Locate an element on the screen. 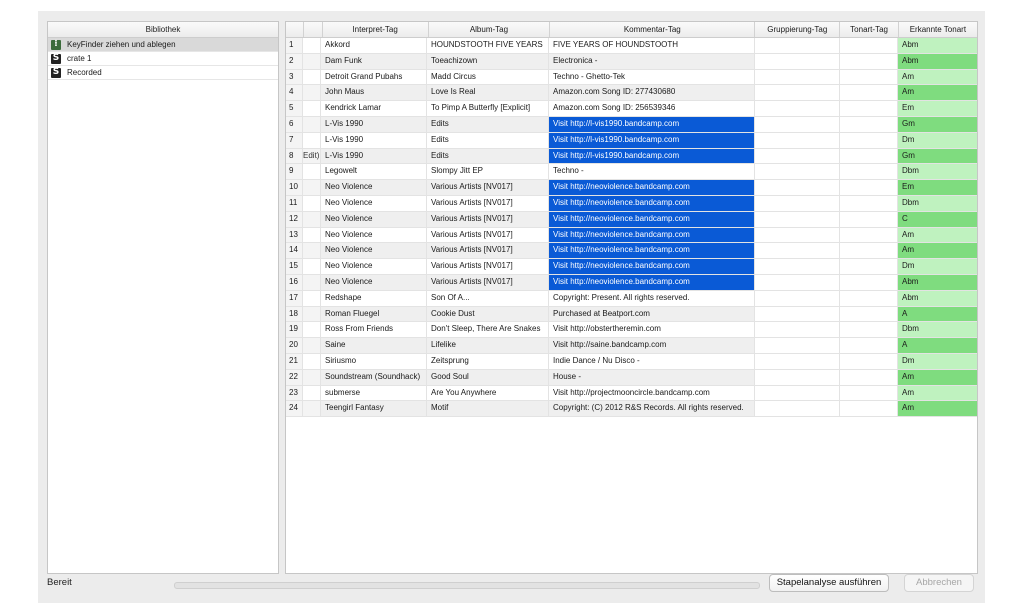  row-album: Toeachizown is located at coordinates (488, 61).